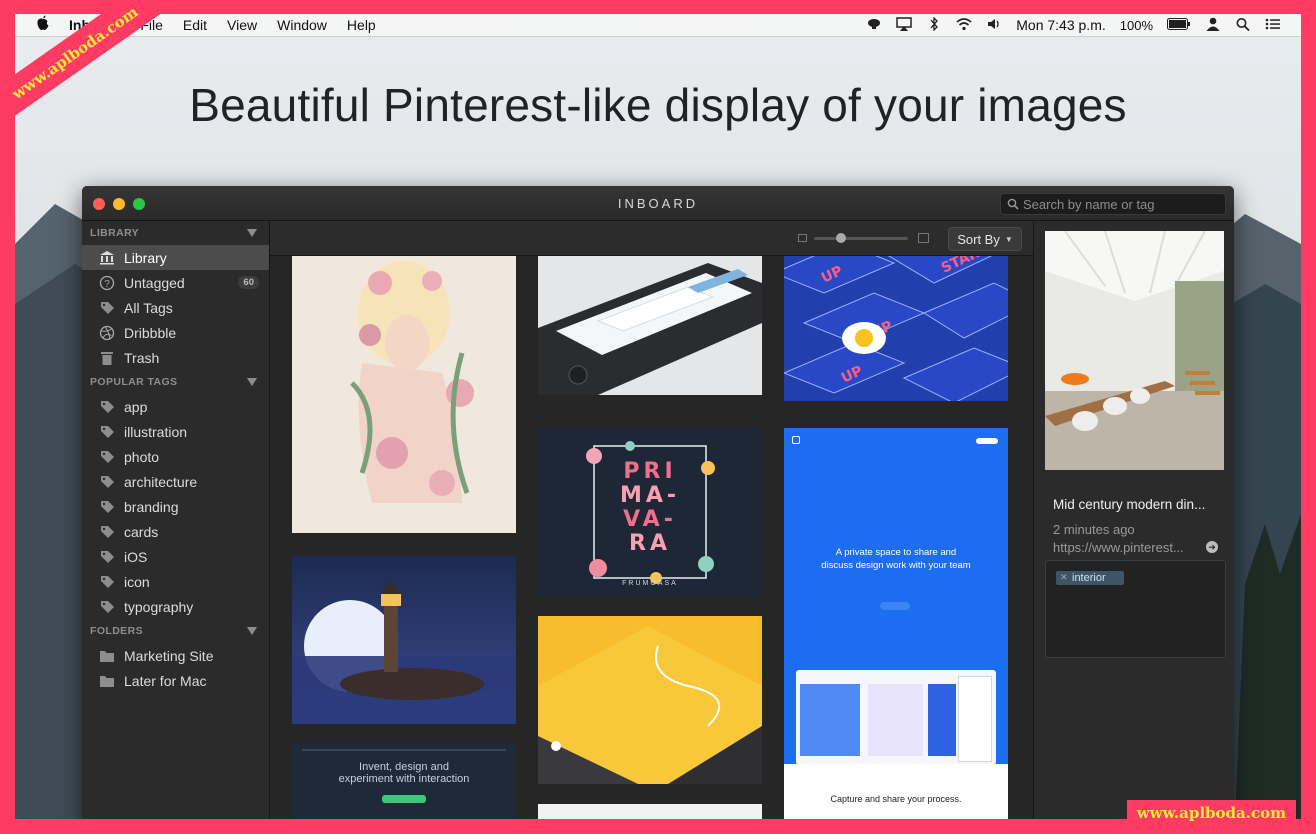 Image resolution: width=1316 pixels, height=834 pixels. What do you see at coordinates (1118, 204) in the screenshot?
I see `search-input` at bounding box center [1118, 204].